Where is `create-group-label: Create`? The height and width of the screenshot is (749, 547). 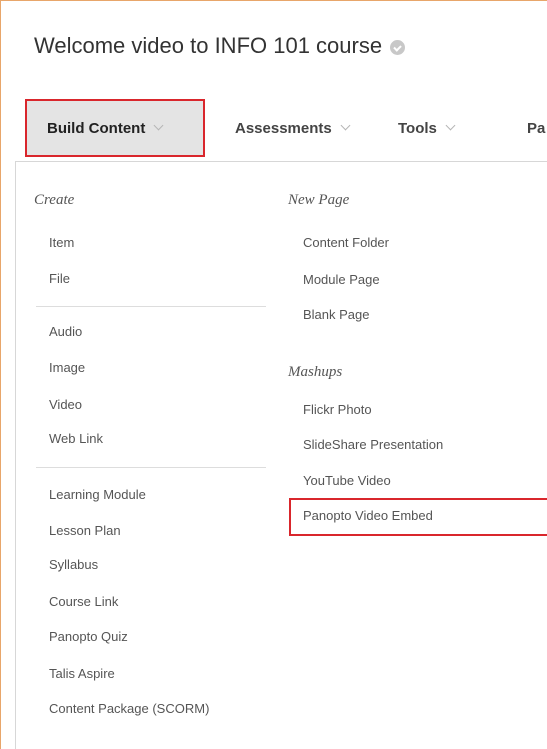
create-group-label: Create is located at coordinates (54, 200).